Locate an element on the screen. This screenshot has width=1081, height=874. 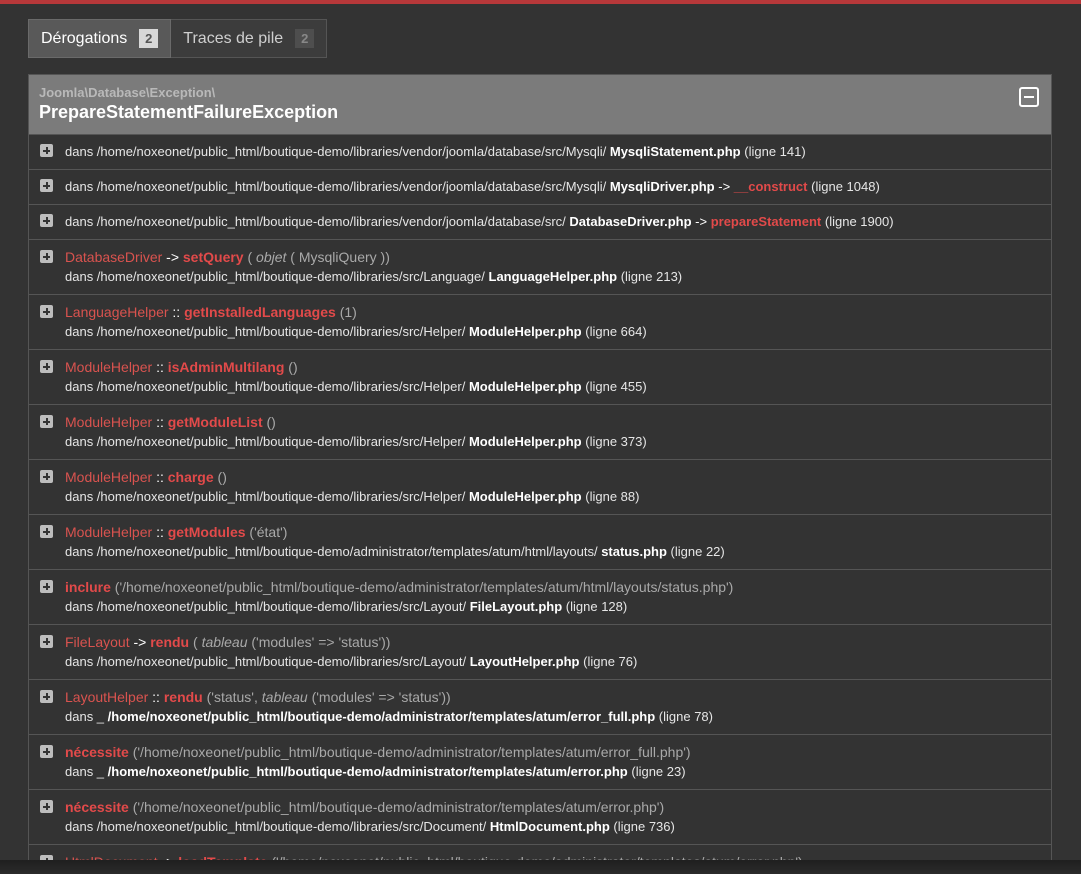
exception-name: PrepareStatementFailureException is located at coordinates (189, 112).